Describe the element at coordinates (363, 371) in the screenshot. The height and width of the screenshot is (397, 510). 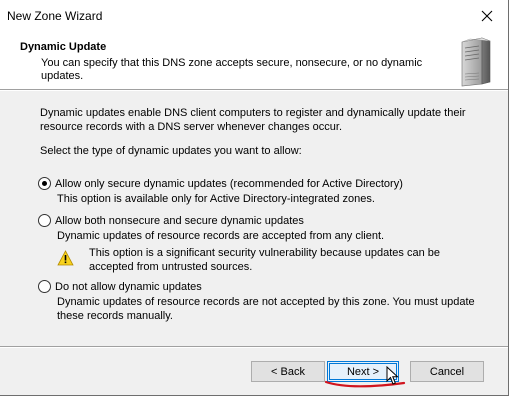
I see `next-button-label: Next >` at that location.